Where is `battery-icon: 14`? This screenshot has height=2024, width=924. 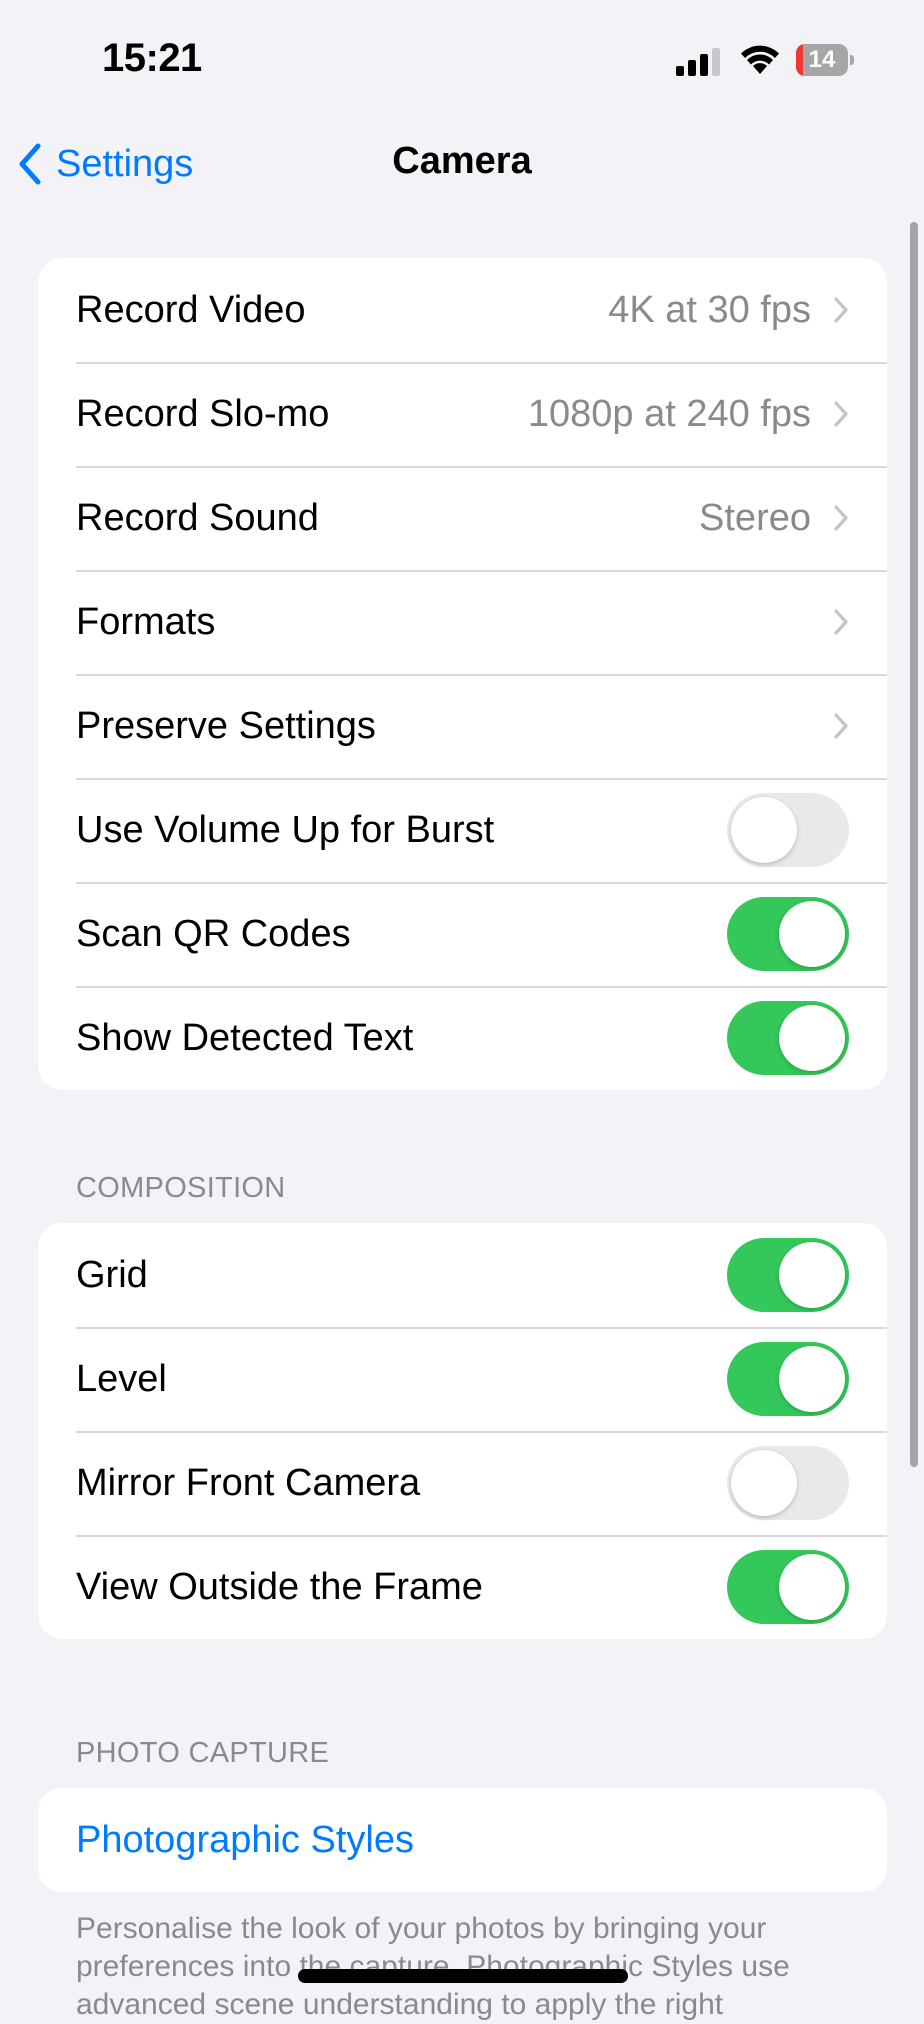
battery-icon: 14 is located at coordinates (825, 60).